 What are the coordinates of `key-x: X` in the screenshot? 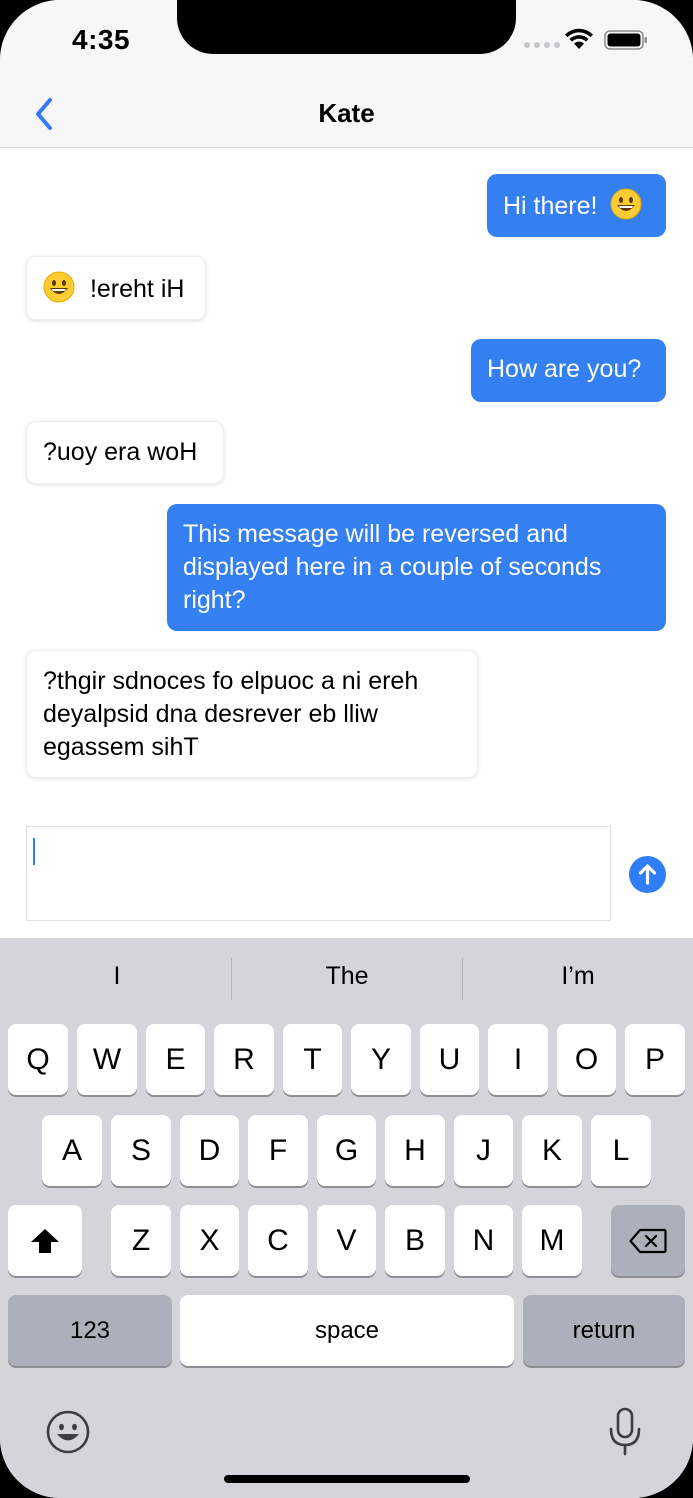 It's located at (209, 1240).